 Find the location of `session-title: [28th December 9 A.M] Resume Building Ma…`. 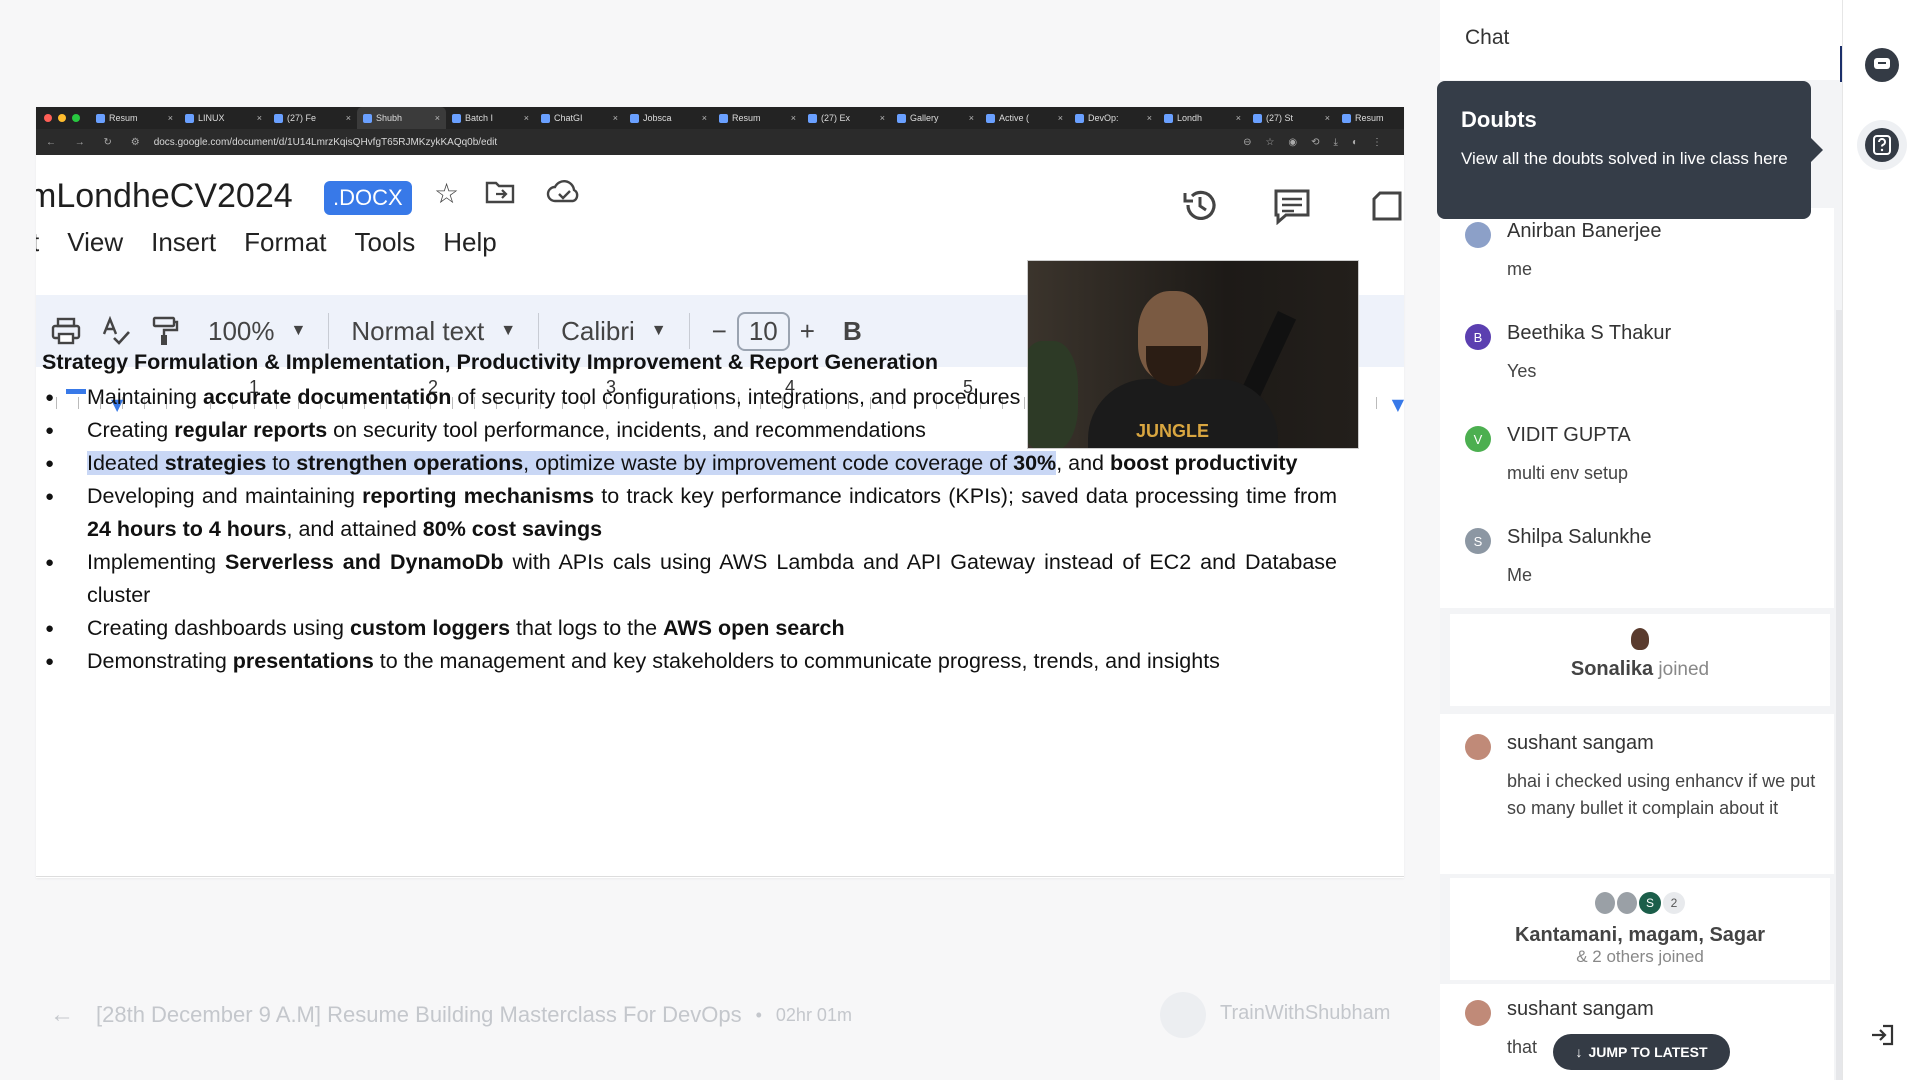

session-title: [28th December 9 A.M] Resume Building Ma… is located at coordinates (419, 1014).